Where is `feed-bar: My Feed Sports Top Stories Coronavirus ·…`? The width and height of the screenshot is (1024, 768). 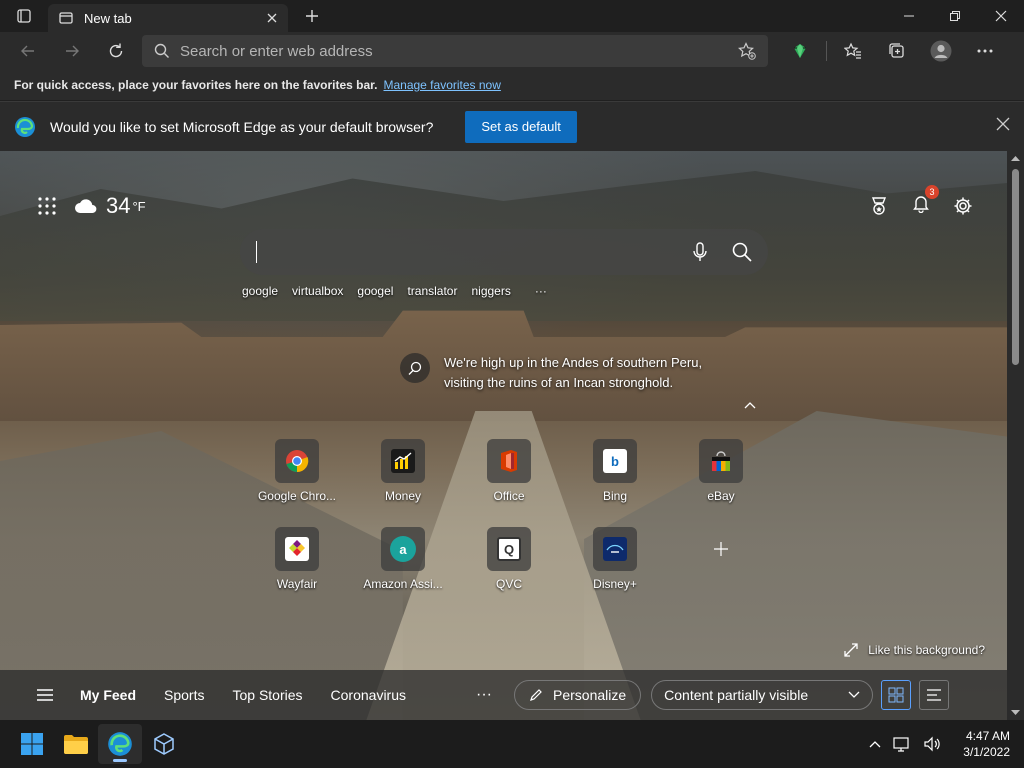
feed-bar: My Feed Sports Top Stories Coronavirus ·… is located at coordinates (503, 695).